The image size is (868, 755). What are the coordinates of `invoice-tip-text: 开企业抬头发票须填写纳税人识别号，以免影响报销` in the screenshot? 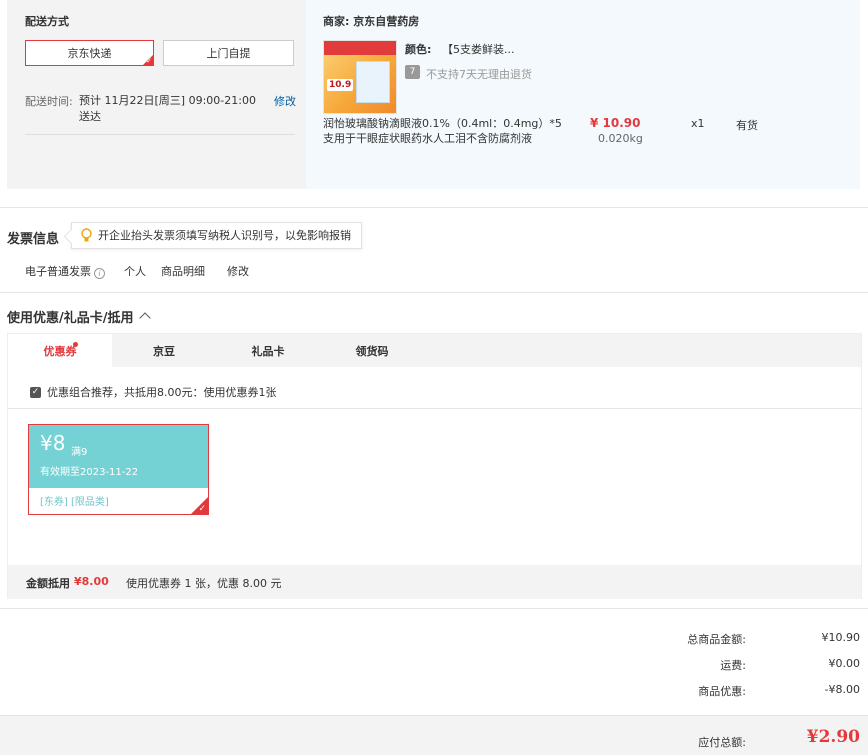 It's located at (224, 235).